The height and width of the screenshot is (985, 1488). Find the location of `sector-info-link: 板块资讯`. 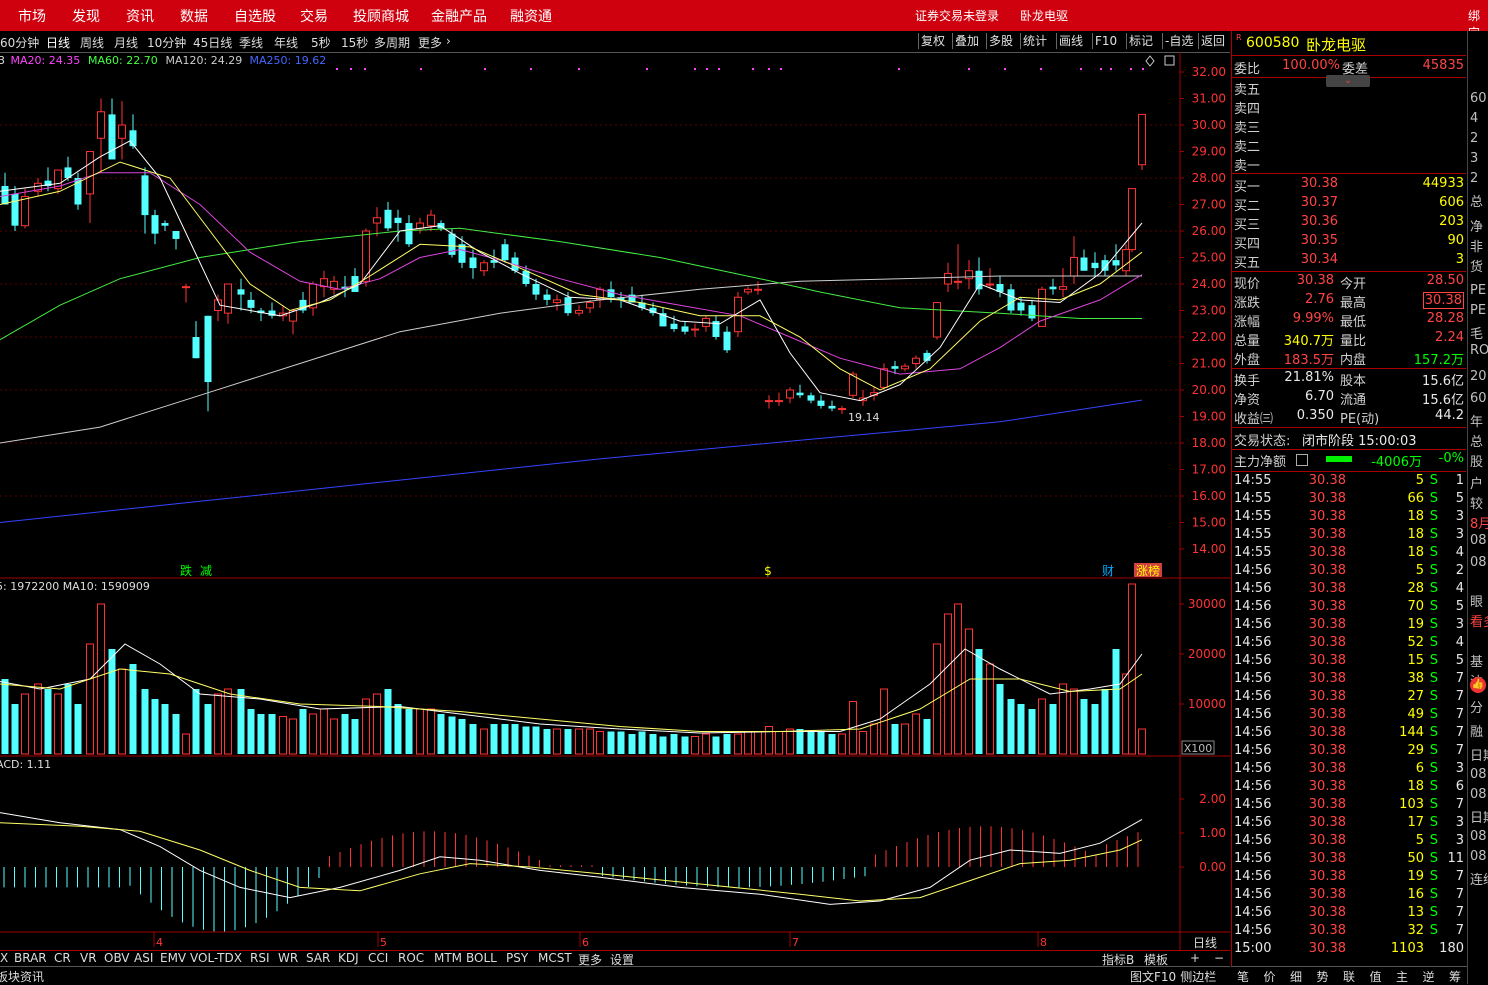

sector-info-link: 板块资讯 is located at coordinates (22, 976).